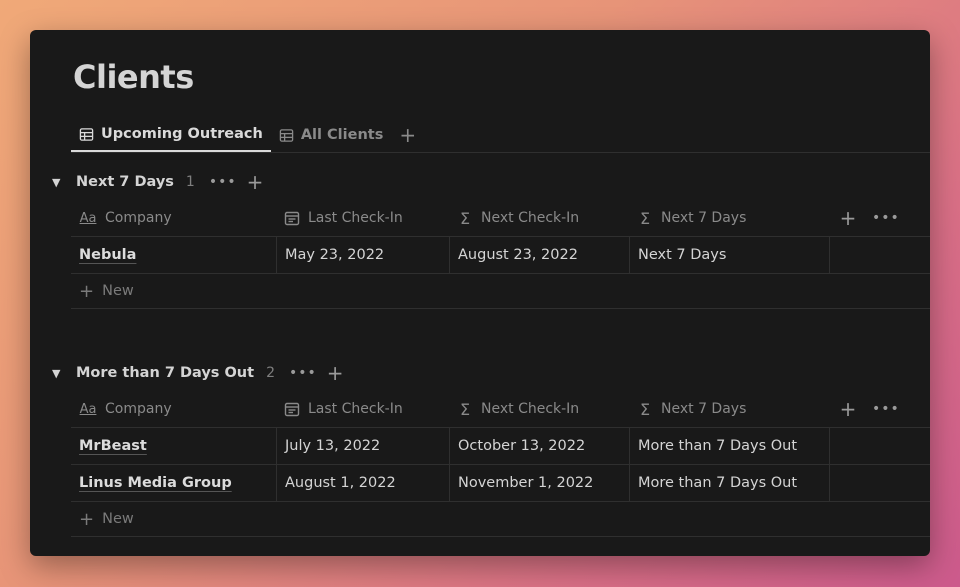 The width and height of the screenshot is (960, 587). What do you see at coordinates (125, 182) in the screenshot?
I see `group-name: Next 7 Days` at bounding box center [125, 182].